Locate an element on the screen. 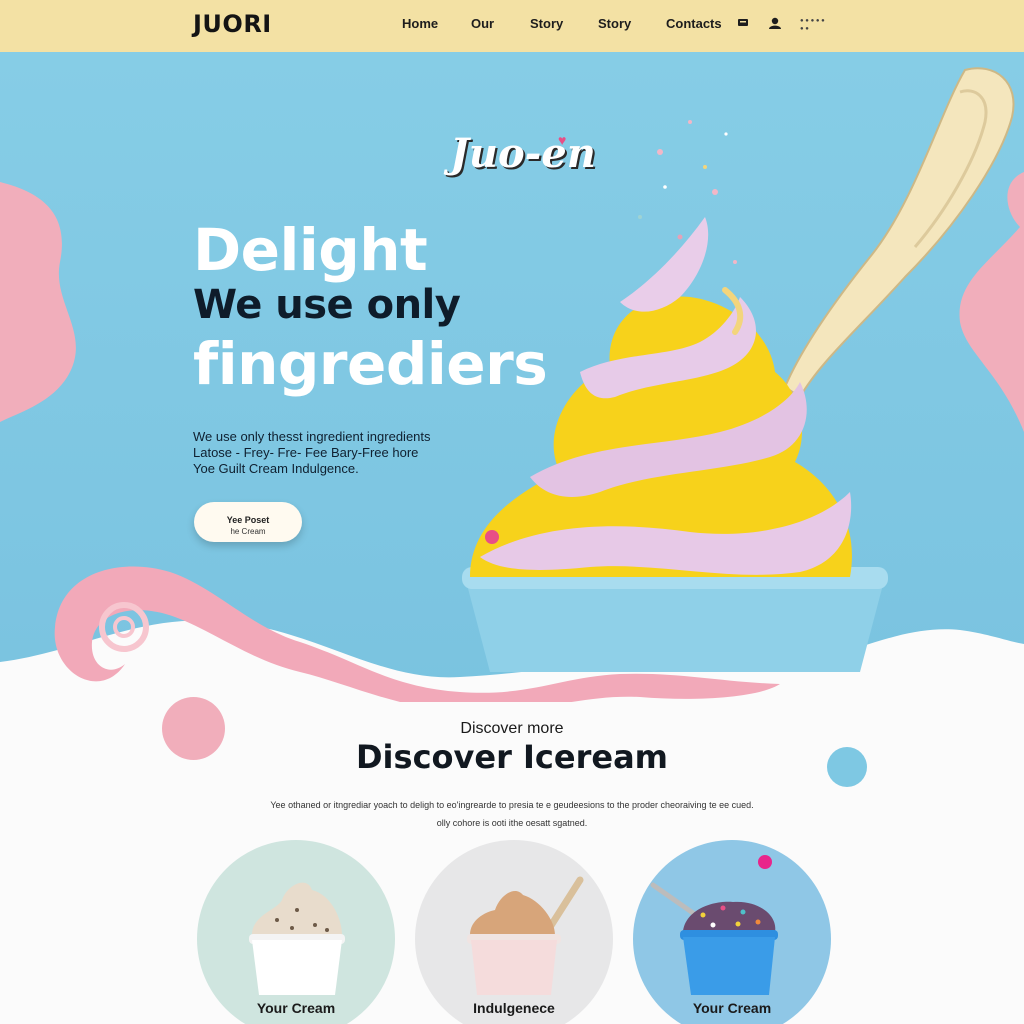 The height and width of the screenshot is (1024, 1024). nav-link-home: Home is located at coordinates (420, 23).